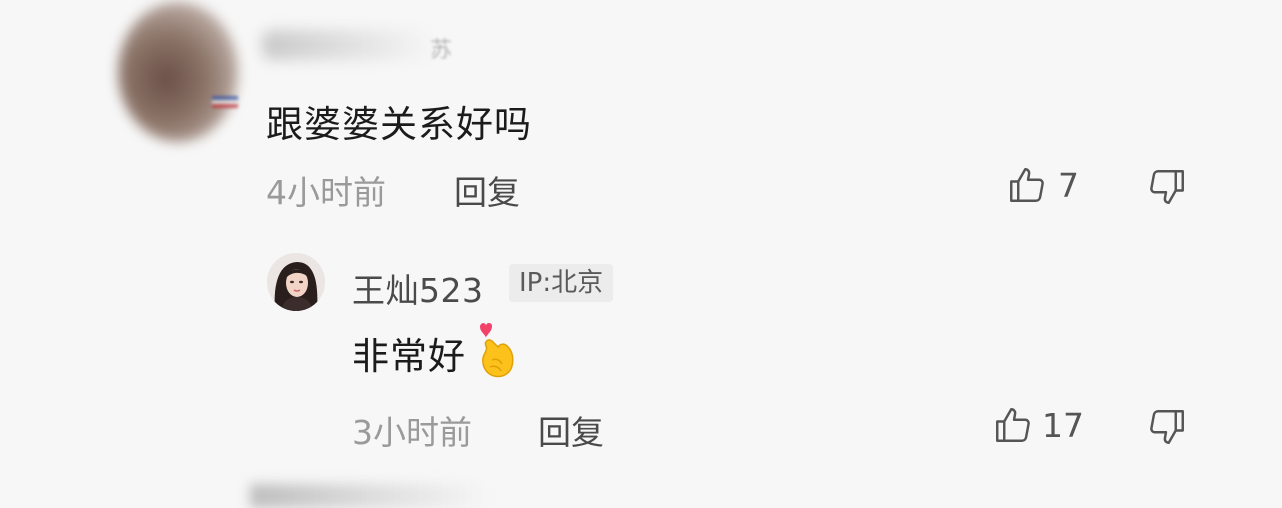 Image resolution: width=1282 pixels, height=508 pixels. What do you see at coordinates (370, 496) in the screenshot?
I see `next-comment-author-redacted` at bounding box center [370, 496].